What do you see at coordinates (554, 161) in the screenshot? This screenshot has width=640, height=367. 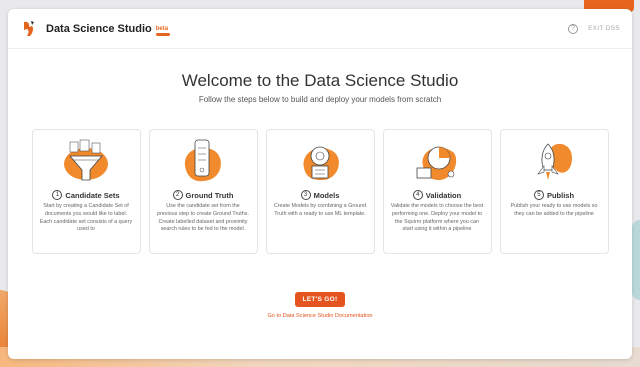 I see `publish-illustration-icon` at bounding box center [554, 161].